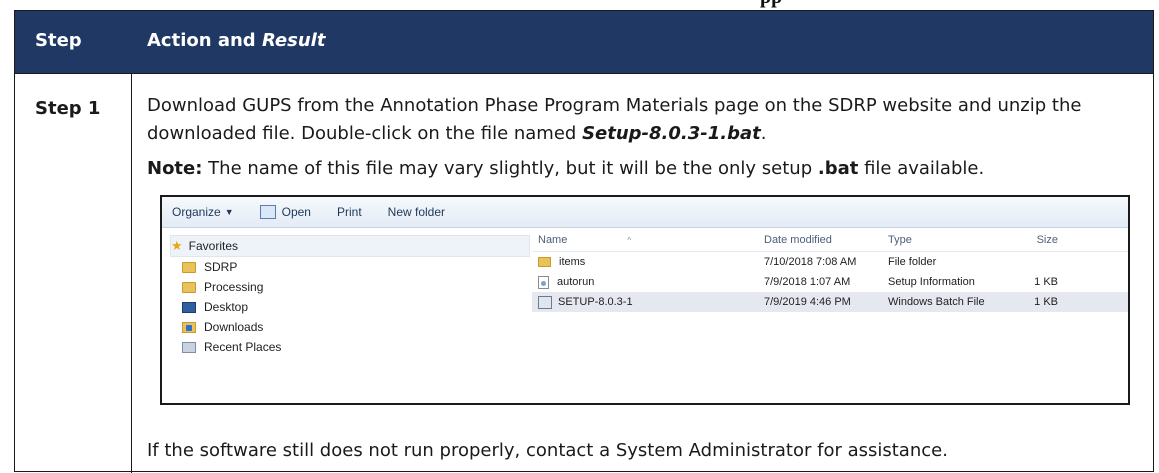 The height and width of the screenshot is (473, 1159). What do you see at coordinates (648, 302) in the screenshot?
I see `file-name-cell: SETUP-8.0.3-1` at bounding box center [648, 302].